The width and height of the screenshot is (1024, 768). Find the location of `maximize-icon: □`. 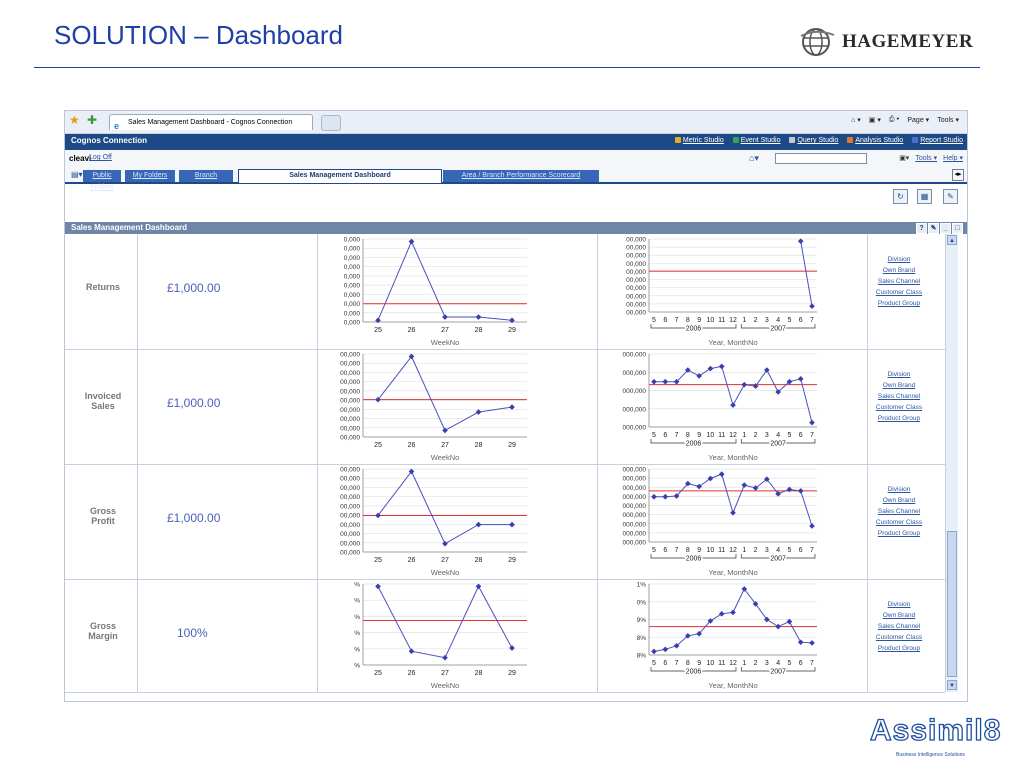

maximize-icon: □ is located at coordinates (957, 228).